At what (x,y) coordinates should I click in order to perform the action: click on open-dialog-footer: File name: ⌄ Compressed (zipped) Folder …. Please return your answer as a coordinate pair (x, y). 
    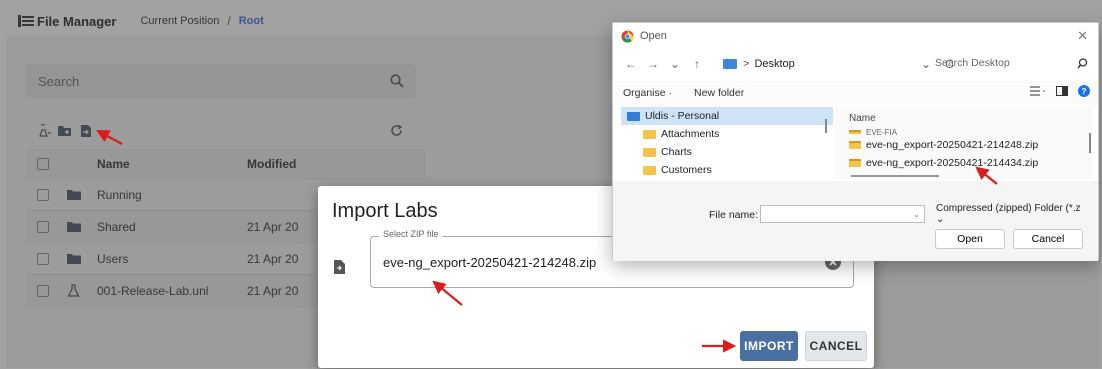
    Looking at the image, I should click on (855, 221).